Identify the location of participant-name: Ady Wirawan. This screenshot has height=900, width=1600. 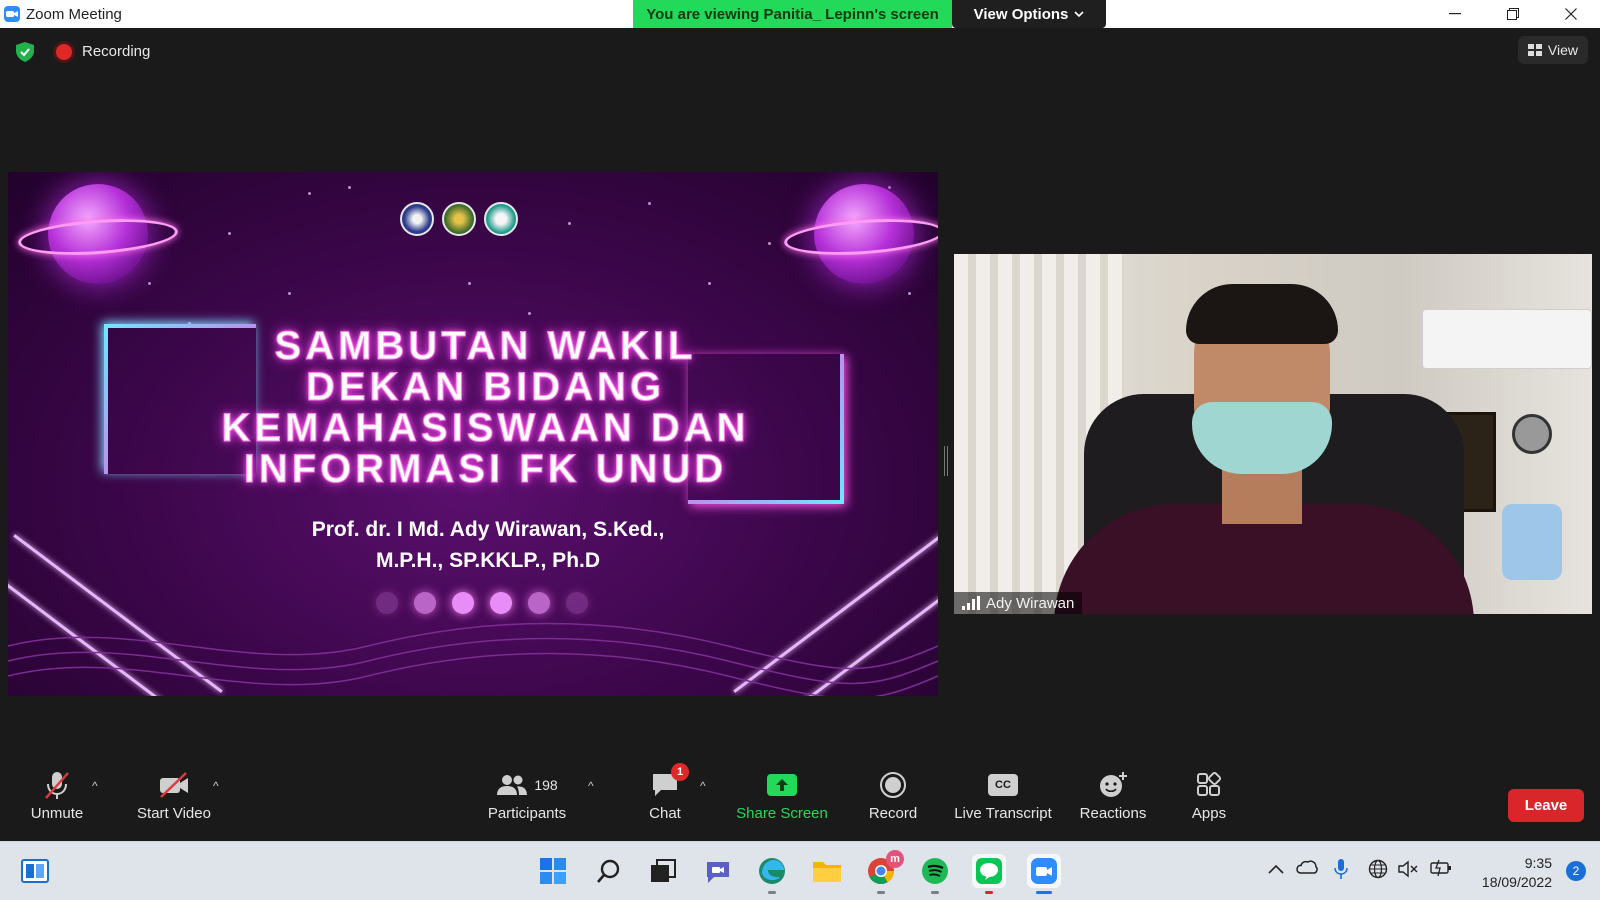
(1030, 603).